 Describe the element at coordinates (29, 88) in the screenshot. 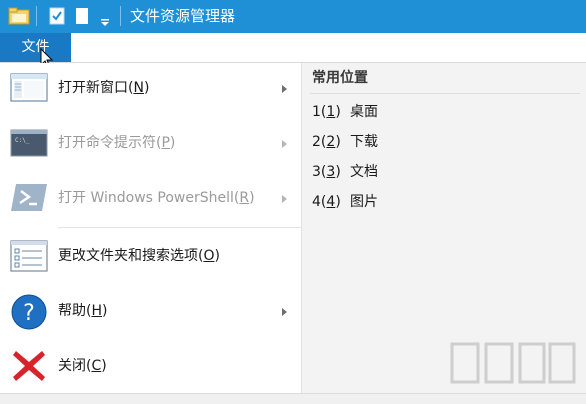

I see `new-window-icon` at that location.